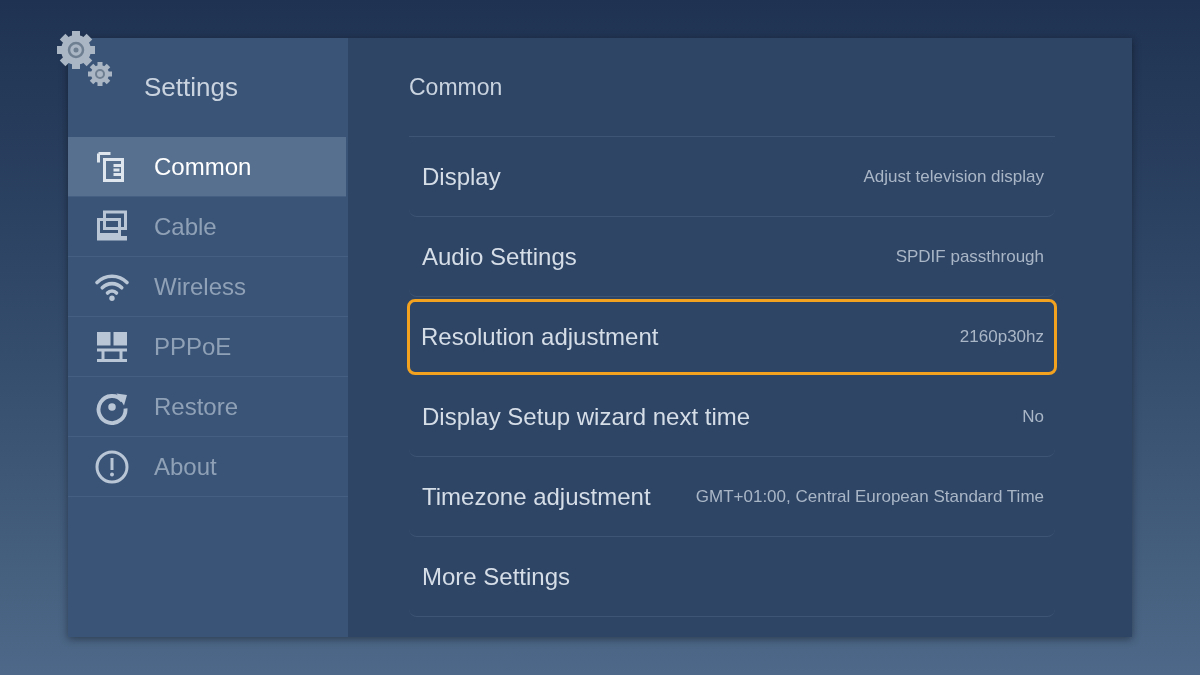 This screenshot has height=675, width=1200. I want to click on row-label: Display Setup wizard next time, so click(586, 416).